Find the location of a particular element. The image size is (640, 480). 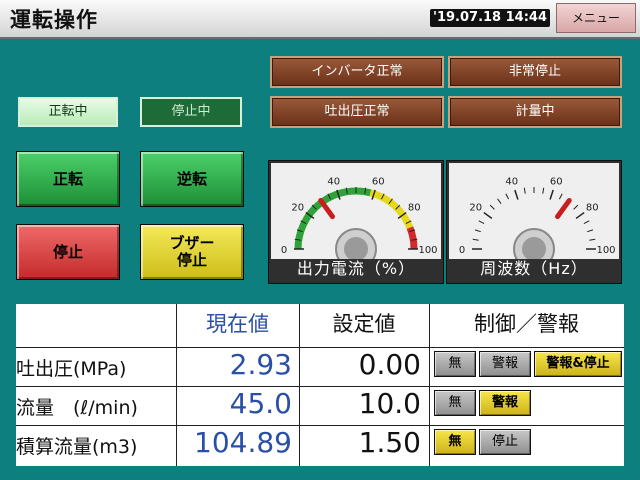

header-current-value: 現在値 is located at coordinates (237, 324).